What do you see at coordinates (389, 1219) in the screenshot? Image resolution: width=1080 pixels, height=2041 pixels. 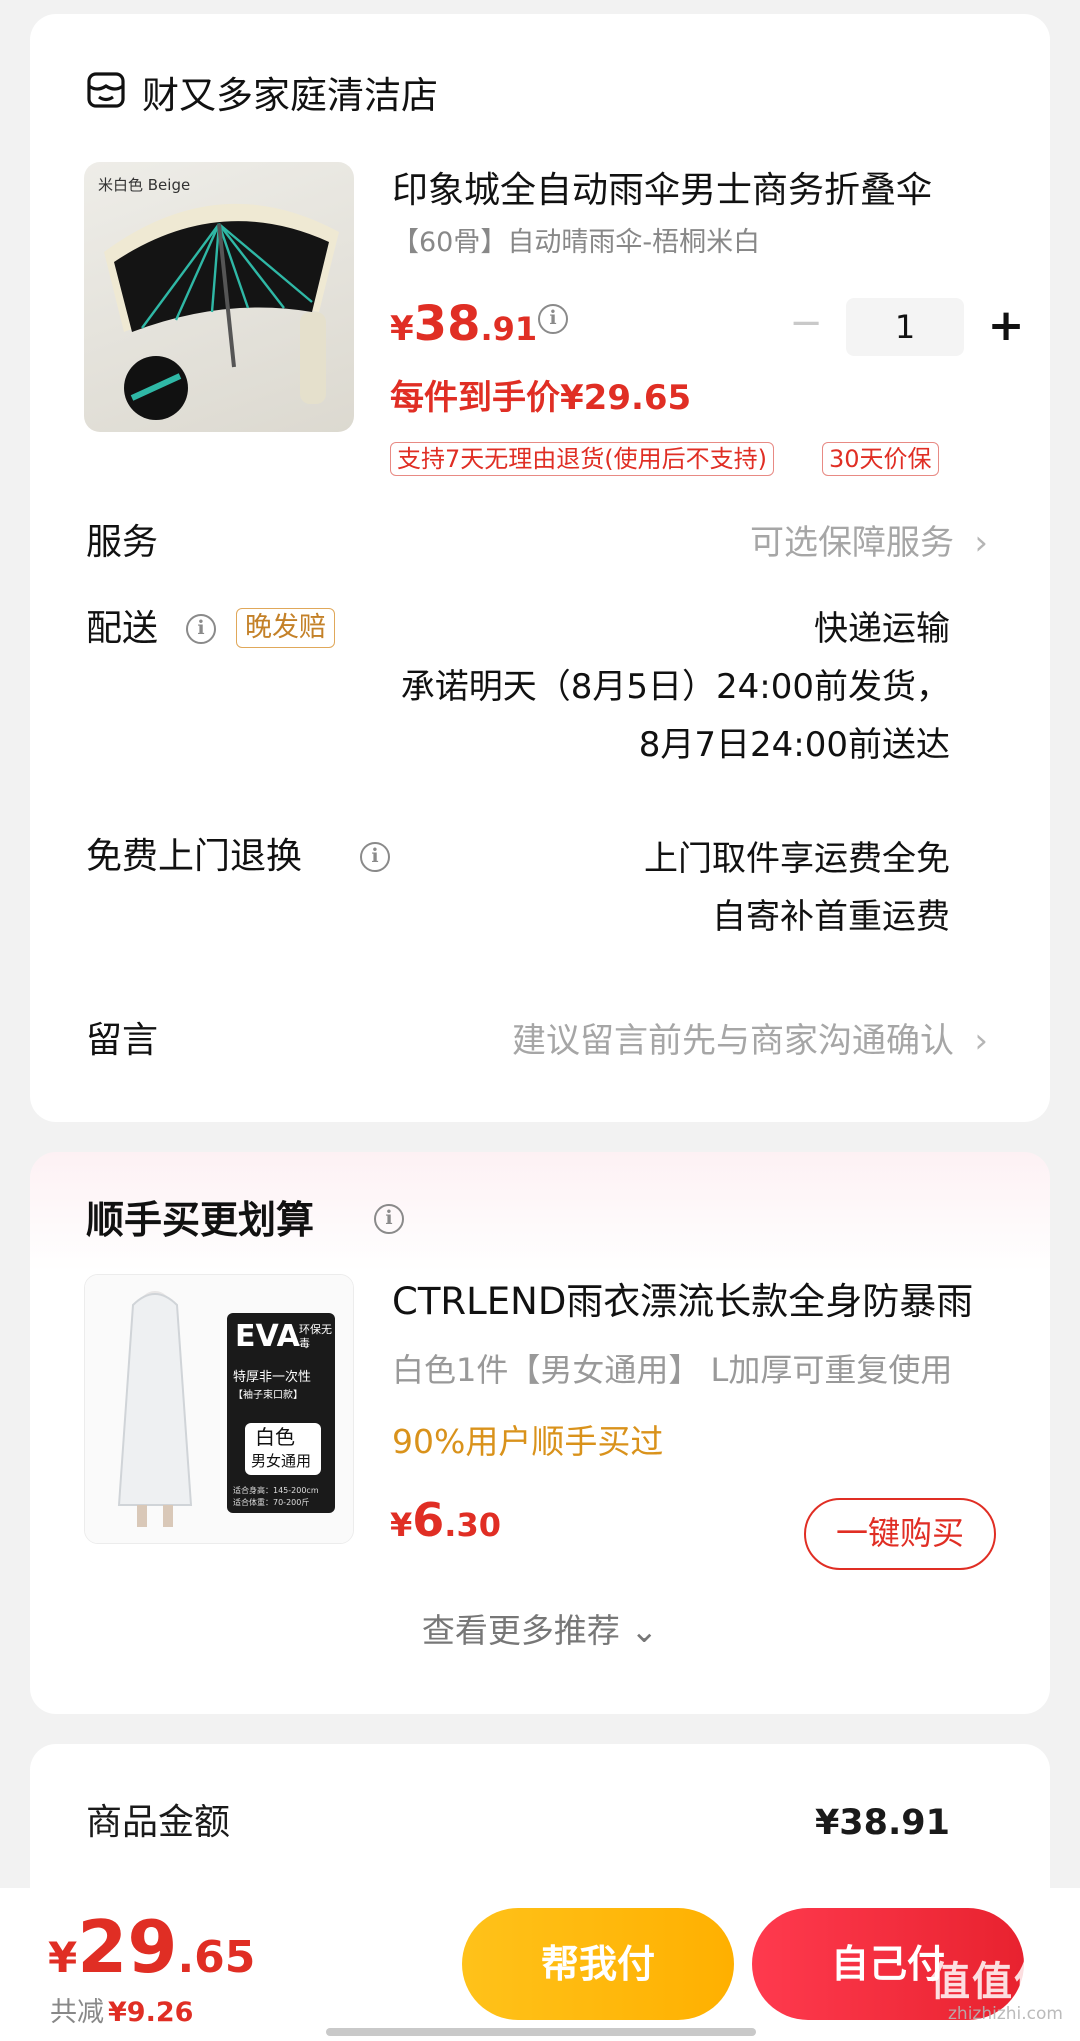 I see `recommendation-info-icon: i` at bounding box center [389, 1219].